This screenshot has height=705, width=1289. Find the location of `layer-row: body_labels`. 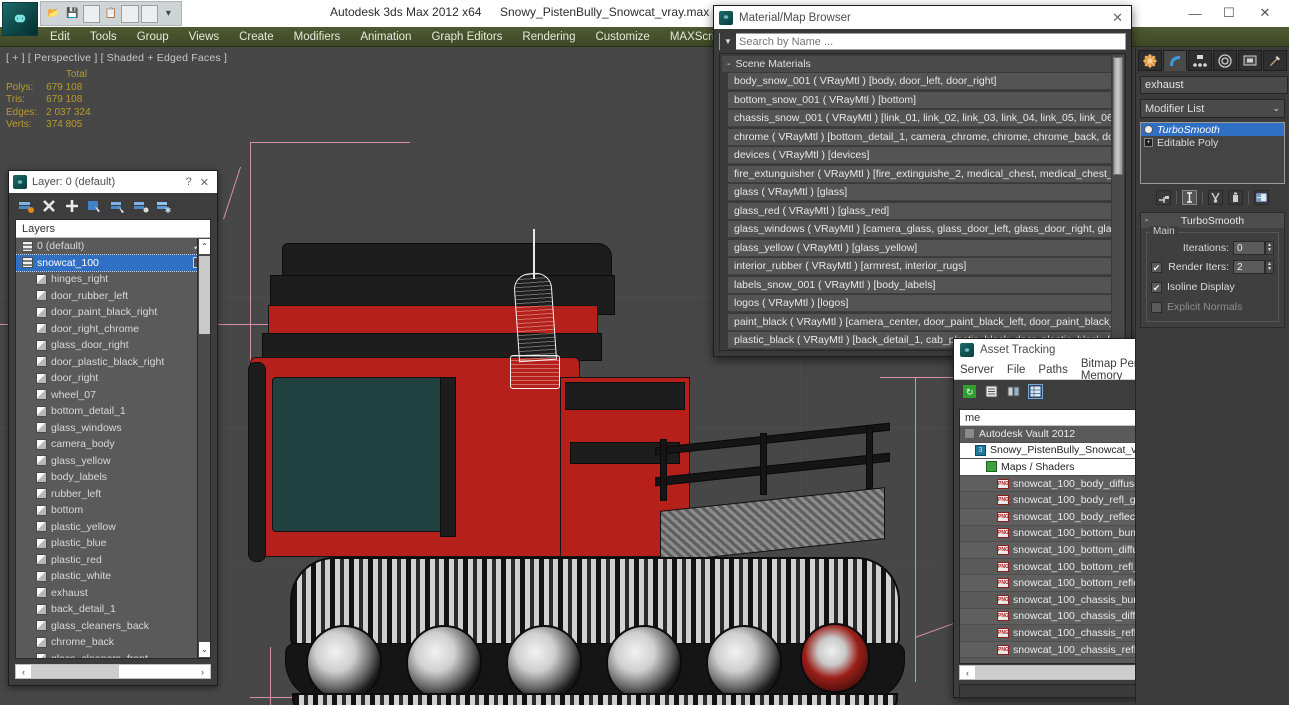

layer-row: body_labels is located at coordinates (113, 477).